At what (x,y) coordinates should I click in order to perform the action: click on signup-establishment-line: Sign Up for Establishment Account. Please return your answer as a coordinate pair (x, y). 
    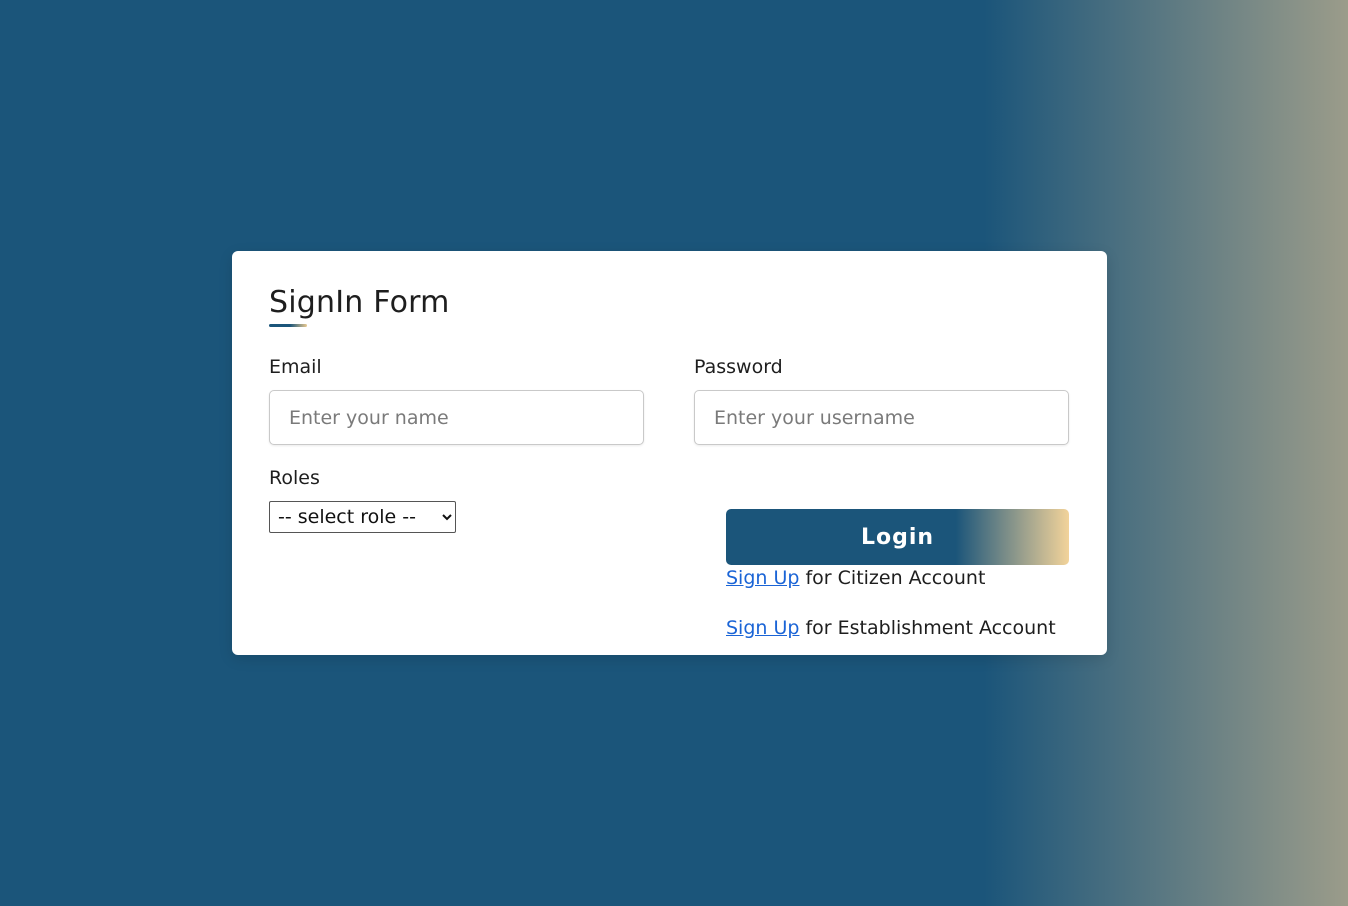
    Looking at the image, I should click on (891, 628).